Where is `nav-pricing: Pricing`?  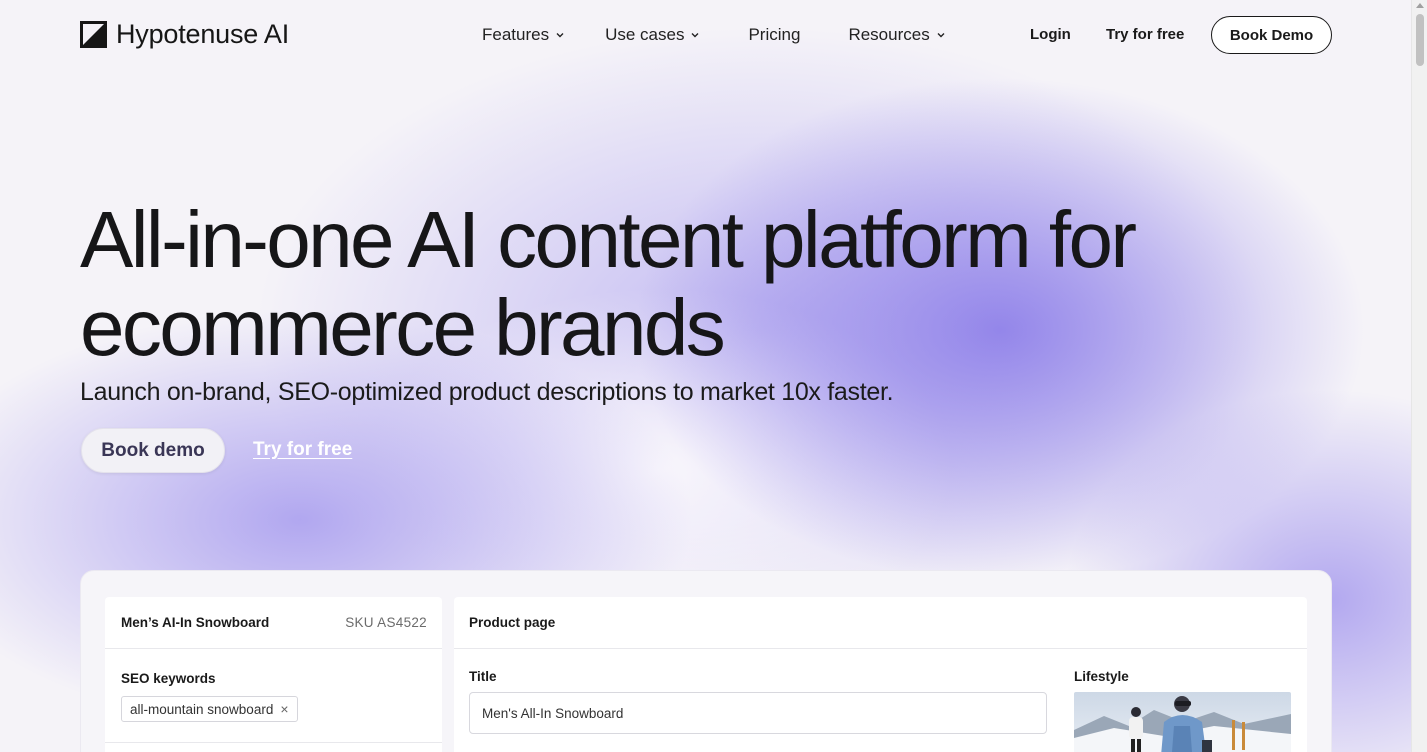
nav-pricing: Pricing is located at coordinates (774, 35).